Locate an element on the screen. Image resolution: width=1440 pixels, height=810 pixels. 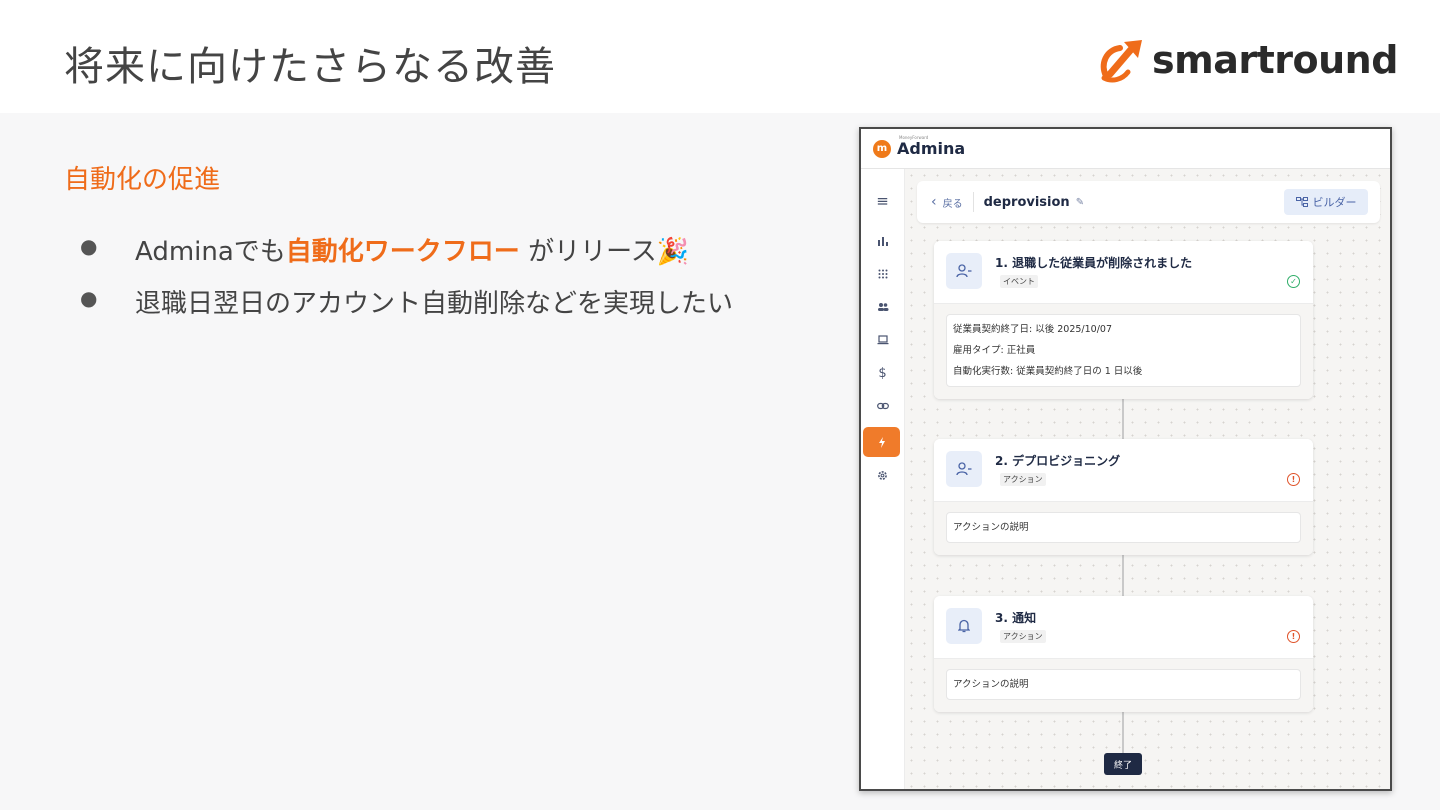
node-detail-line: 自動化実行数: 従業員契約終了日の 1 日以後 is located at coordinates (1048, 371).